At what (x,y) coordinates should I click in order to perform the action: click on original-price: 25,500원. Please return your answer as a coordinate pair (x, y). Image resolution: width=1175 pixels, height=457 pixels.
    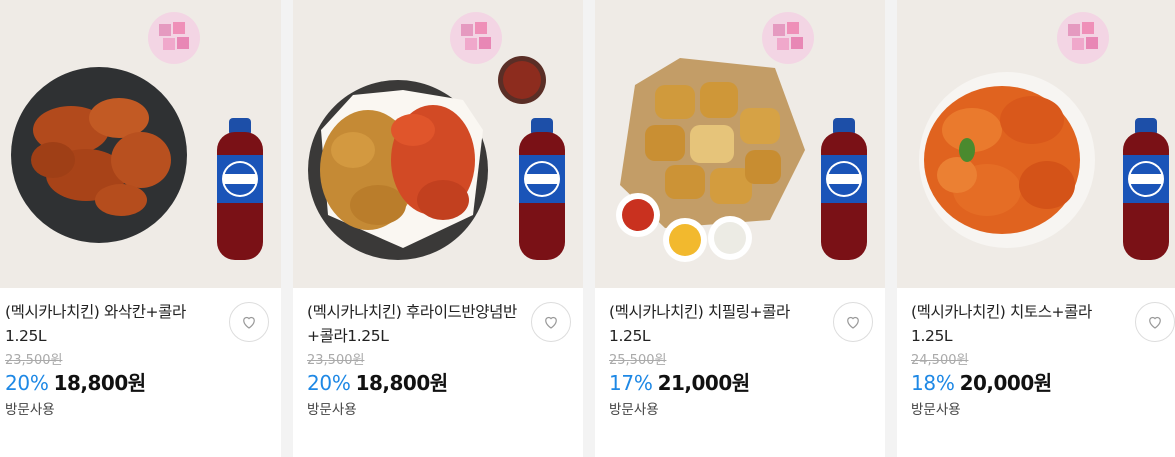
    Looking at the image, I should click on (638, 360).